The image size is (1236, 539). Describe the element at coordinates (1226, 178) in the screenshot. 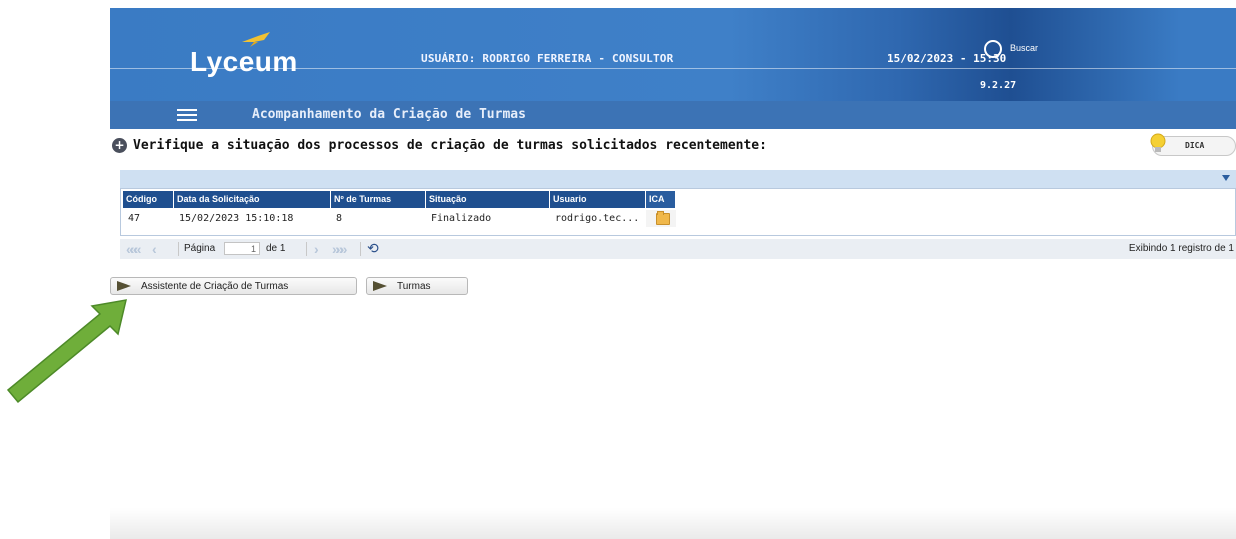

I see `collapse-arrow-icon` at that location.